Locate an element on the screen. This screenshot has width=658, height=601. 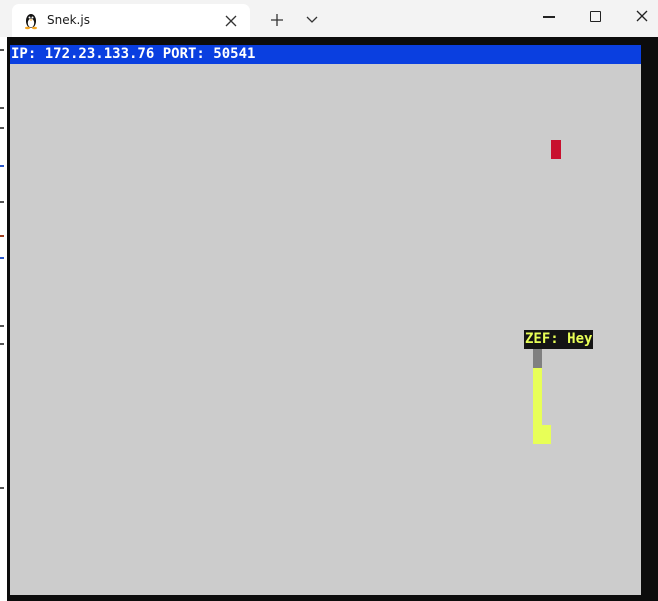
chevron-down-icon is located at coordinates (312, 20).